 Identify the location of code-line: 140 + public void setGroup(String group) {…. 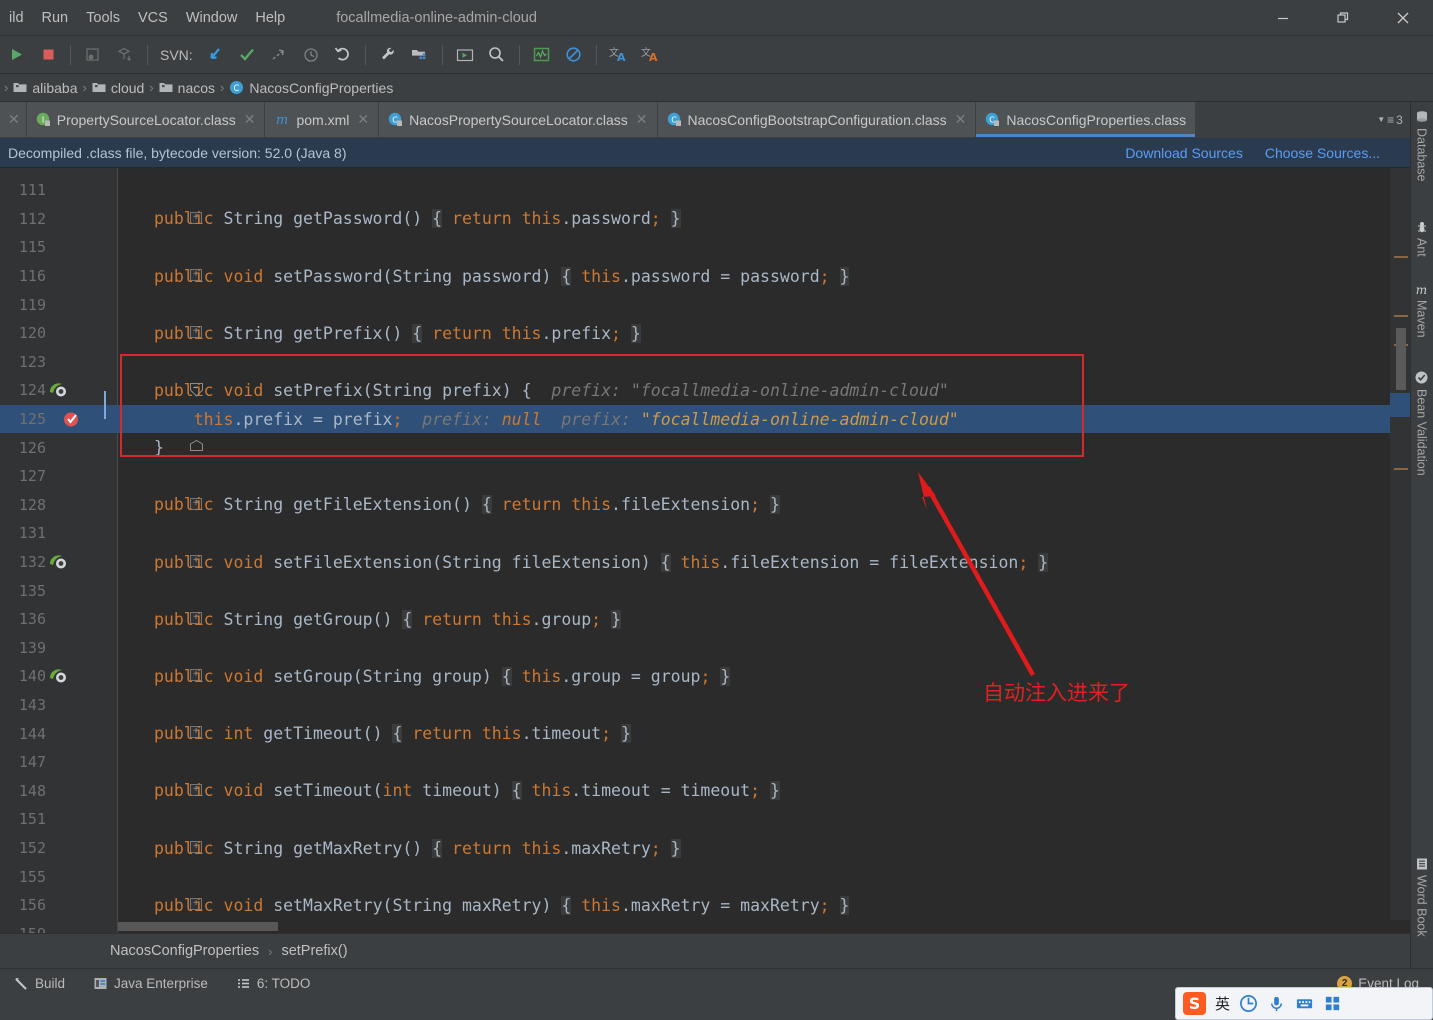
(705, 676).